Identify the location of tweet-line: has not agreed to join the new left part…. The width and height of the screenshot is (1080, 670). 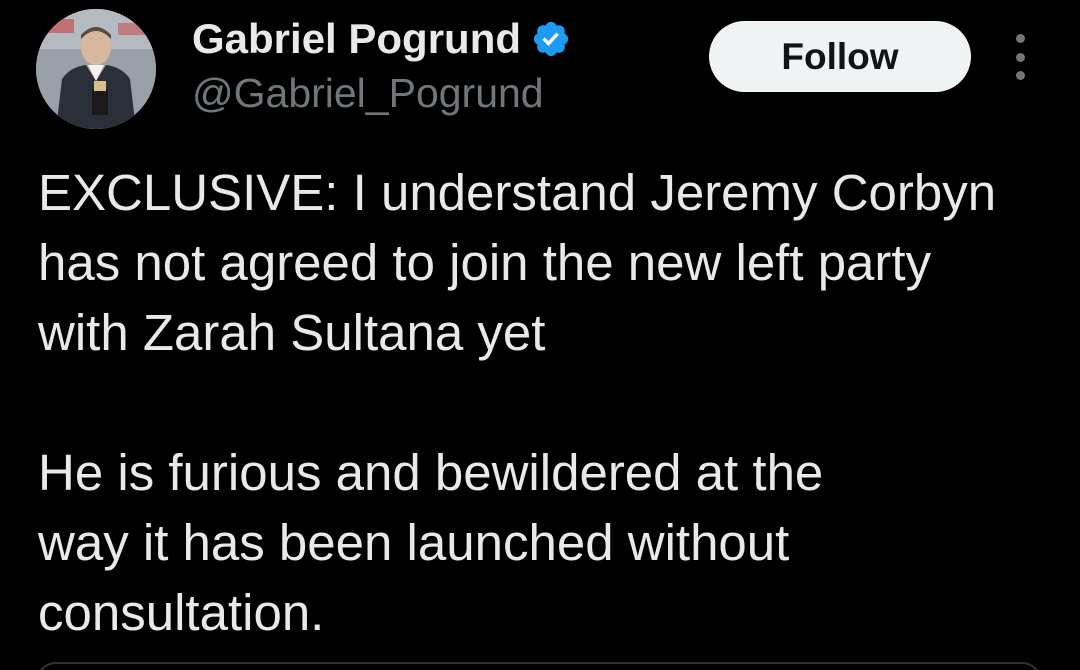
(485, 262).